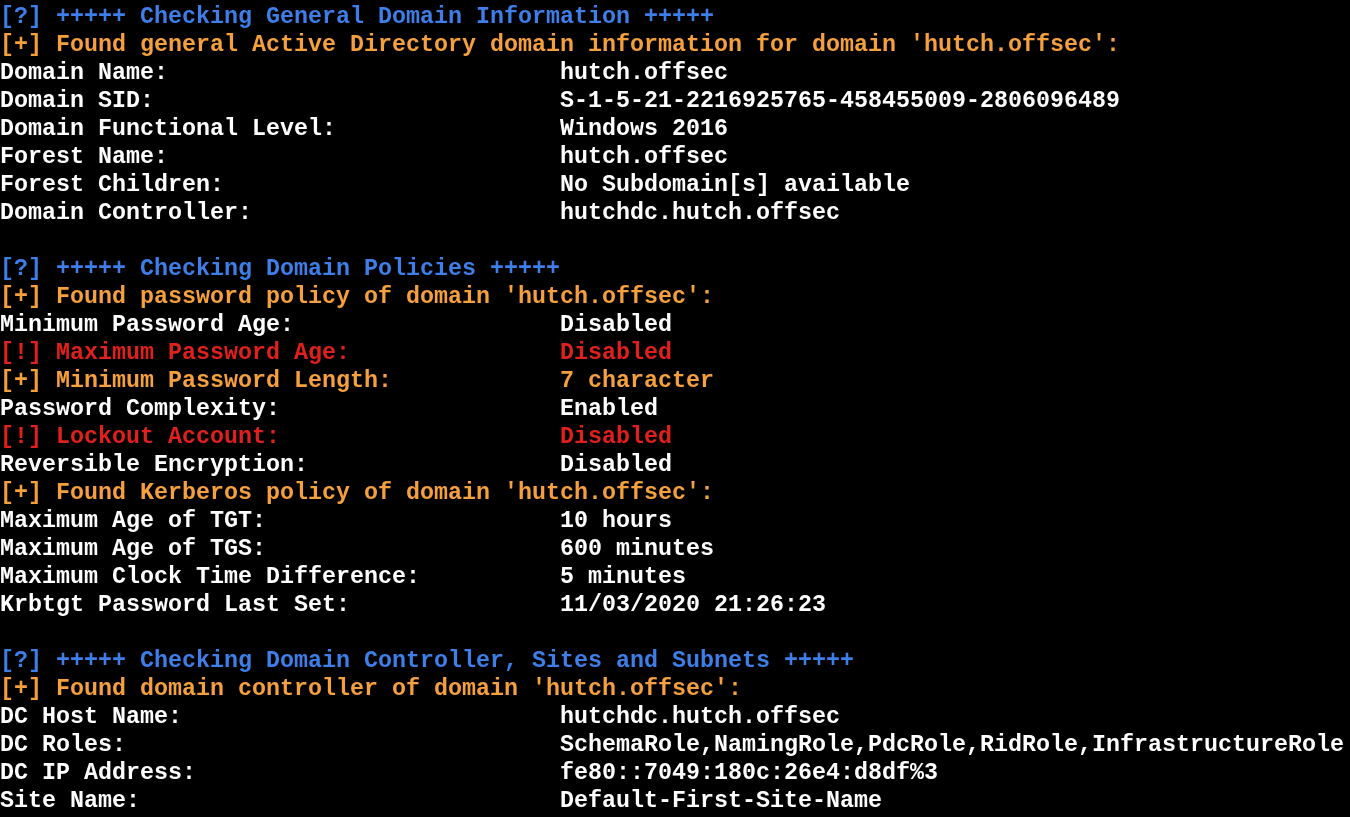 The width and height of the screenshot is (1350, 817). I want to click on field-label: Maximum Age of TGS:, so click(133, 549).